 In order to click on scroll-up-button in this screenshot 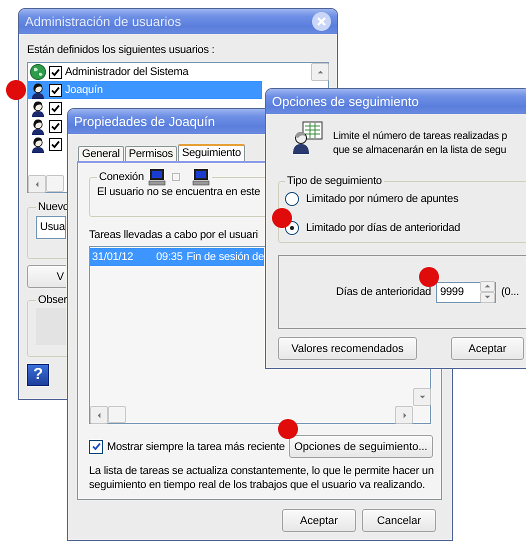, I will do `click(320, 72)`.